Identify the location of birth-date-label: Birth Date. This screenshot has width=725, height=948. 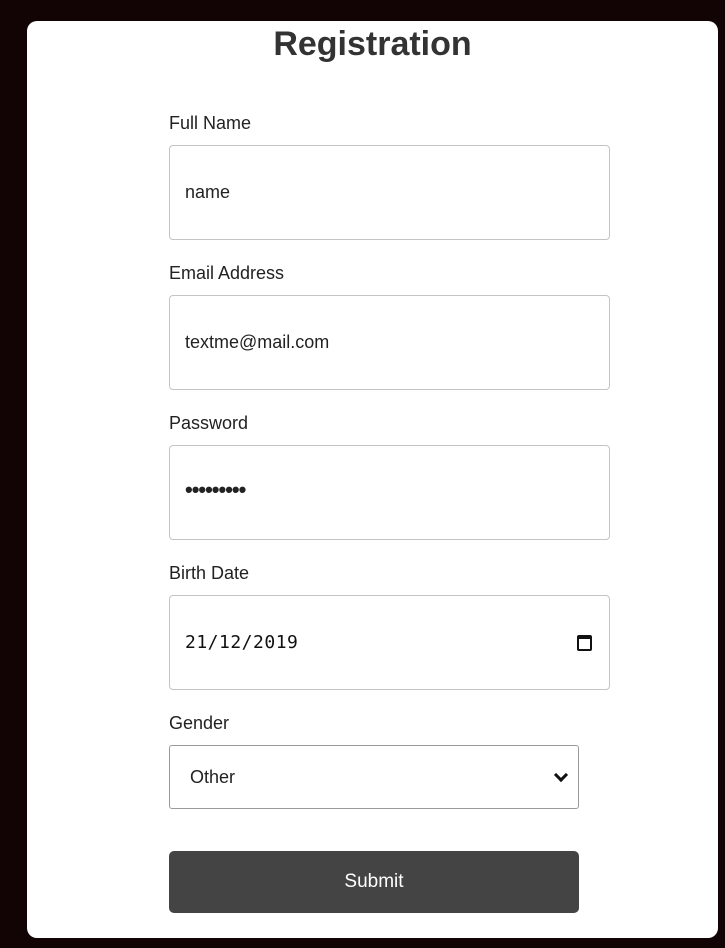
(209, 573).